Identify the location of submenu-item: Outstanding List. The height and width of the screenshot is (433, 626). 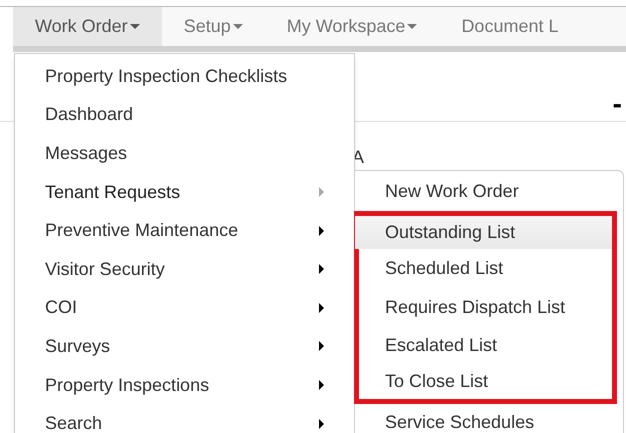
(483, 233).